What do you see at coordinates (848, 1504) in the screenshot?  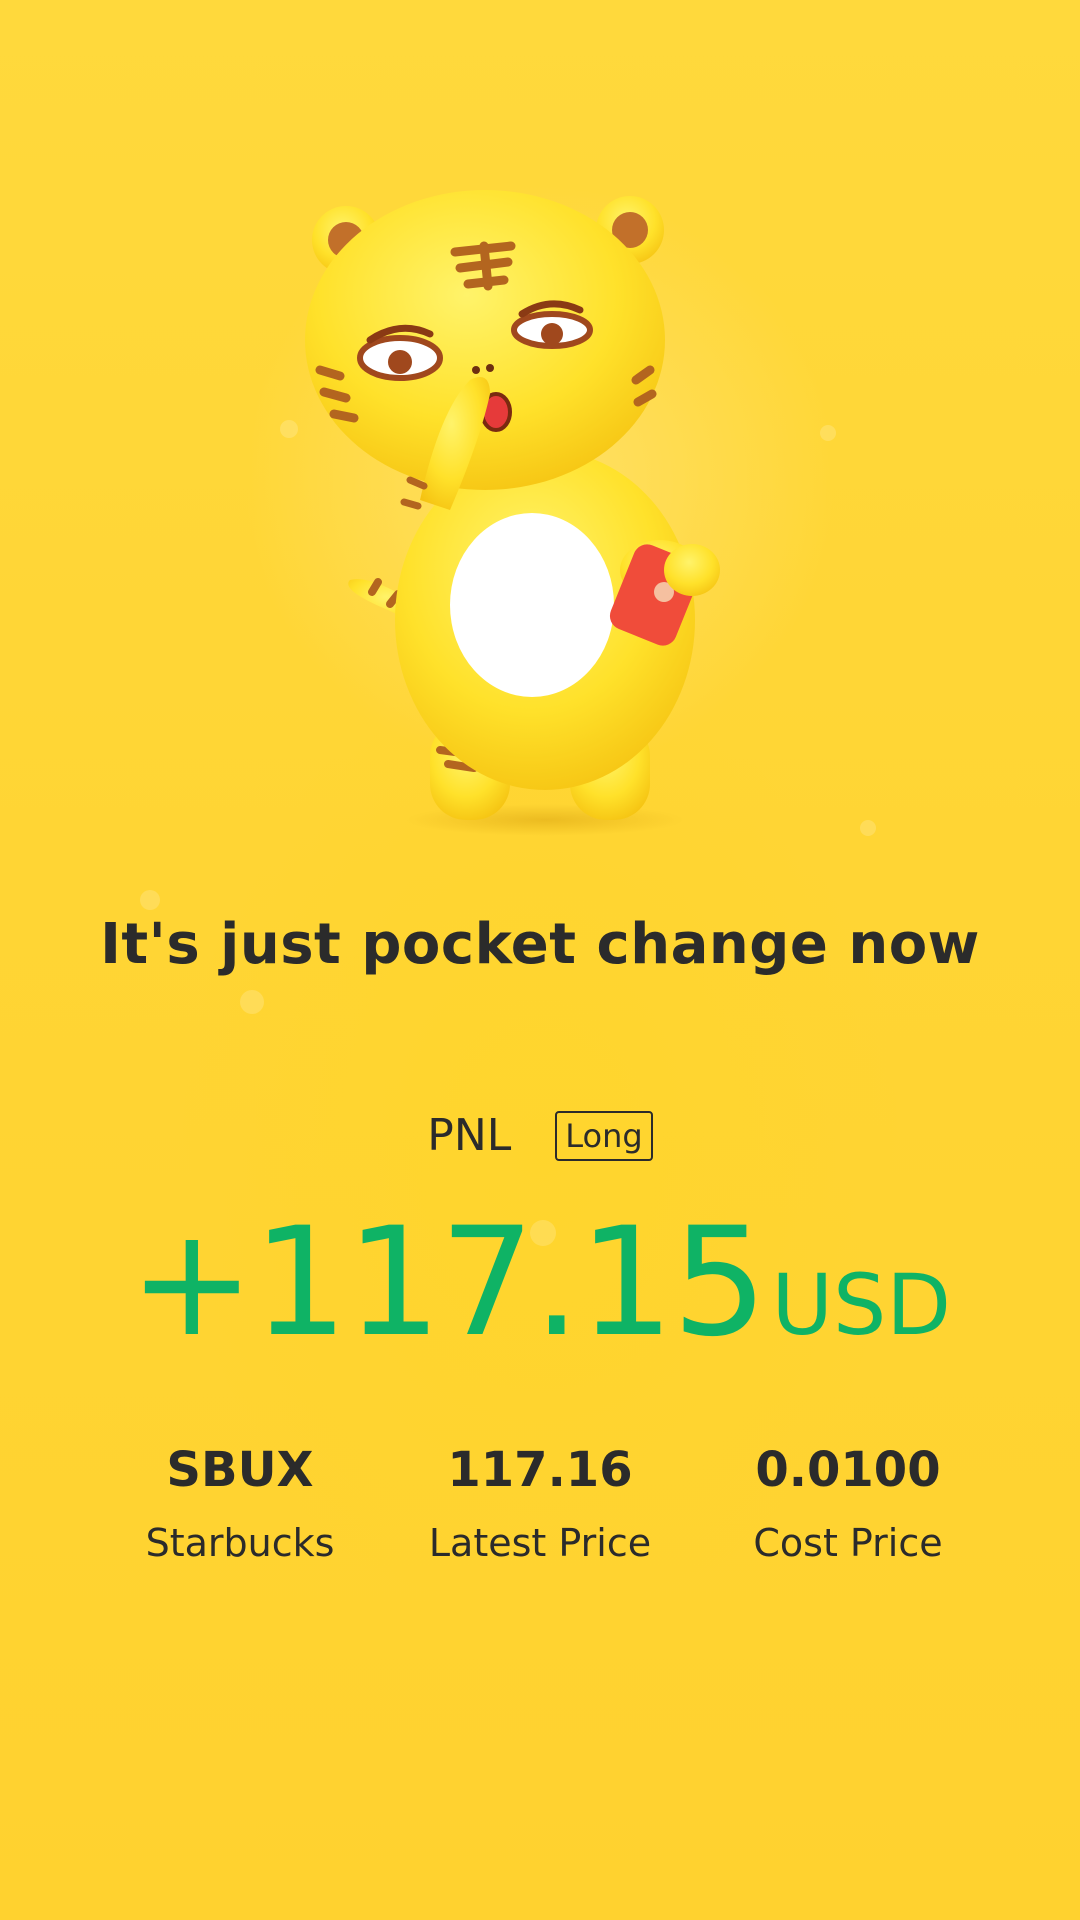 I see `stat-cost-price: 0.0100 Cost Price` at bounding box center [848, 1504].